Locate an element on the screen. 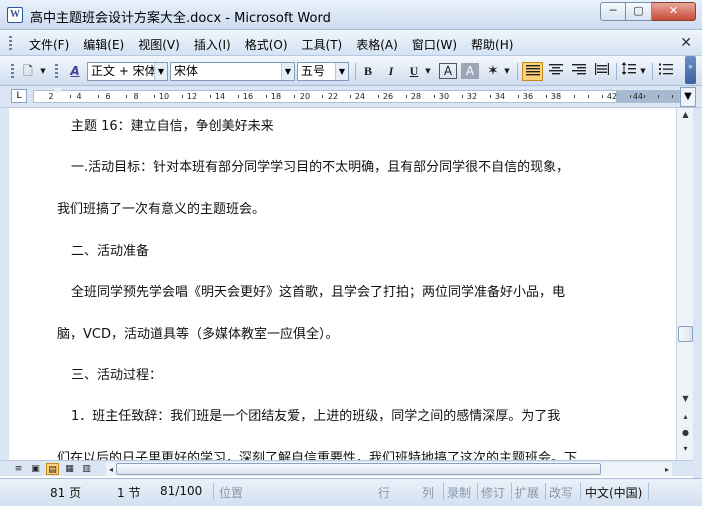 The width and height of the screenshot is (702, 506). line-spacing-glyph is located at coordinates (628, 68).